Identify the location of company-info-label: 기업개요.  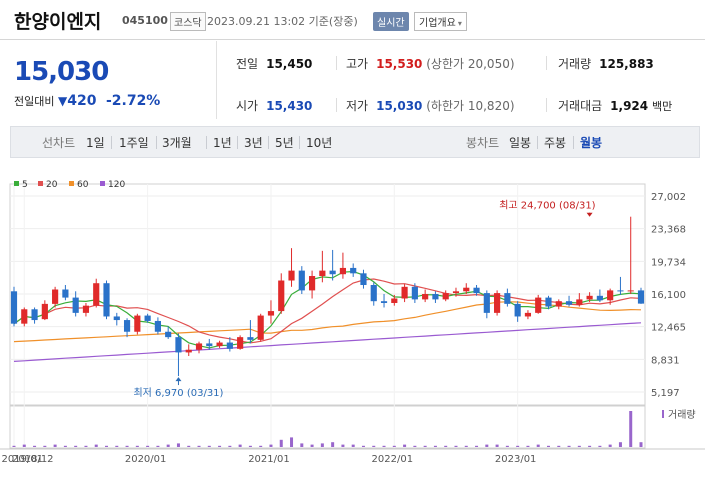
(437, 23).